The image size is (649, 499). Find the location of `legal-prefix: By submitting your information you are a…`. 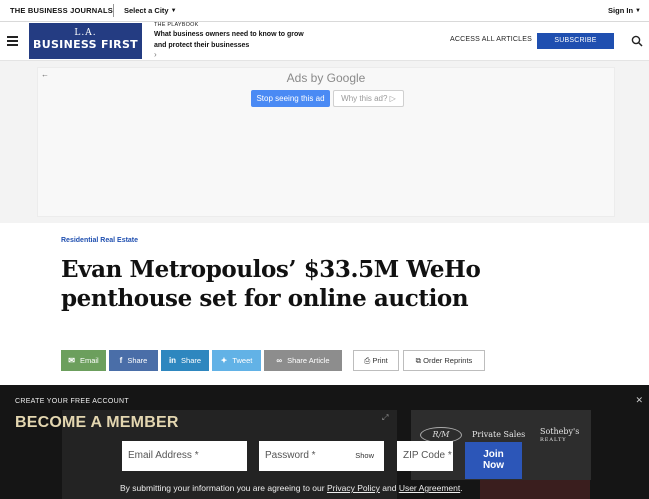

legal-prefix: By submitting your information you are a… is located at coordinates (222, 488).